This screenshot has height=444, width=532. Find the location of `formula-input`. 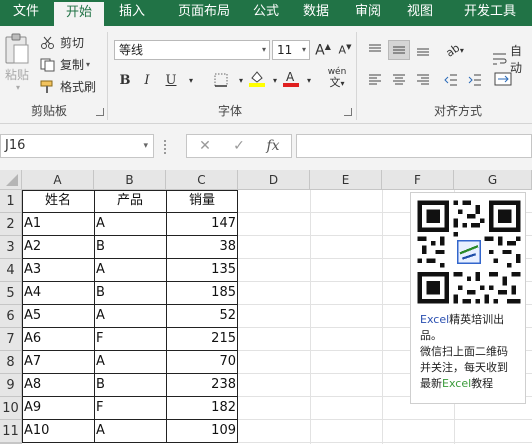

formula-input is located at coordinates (414, 146).